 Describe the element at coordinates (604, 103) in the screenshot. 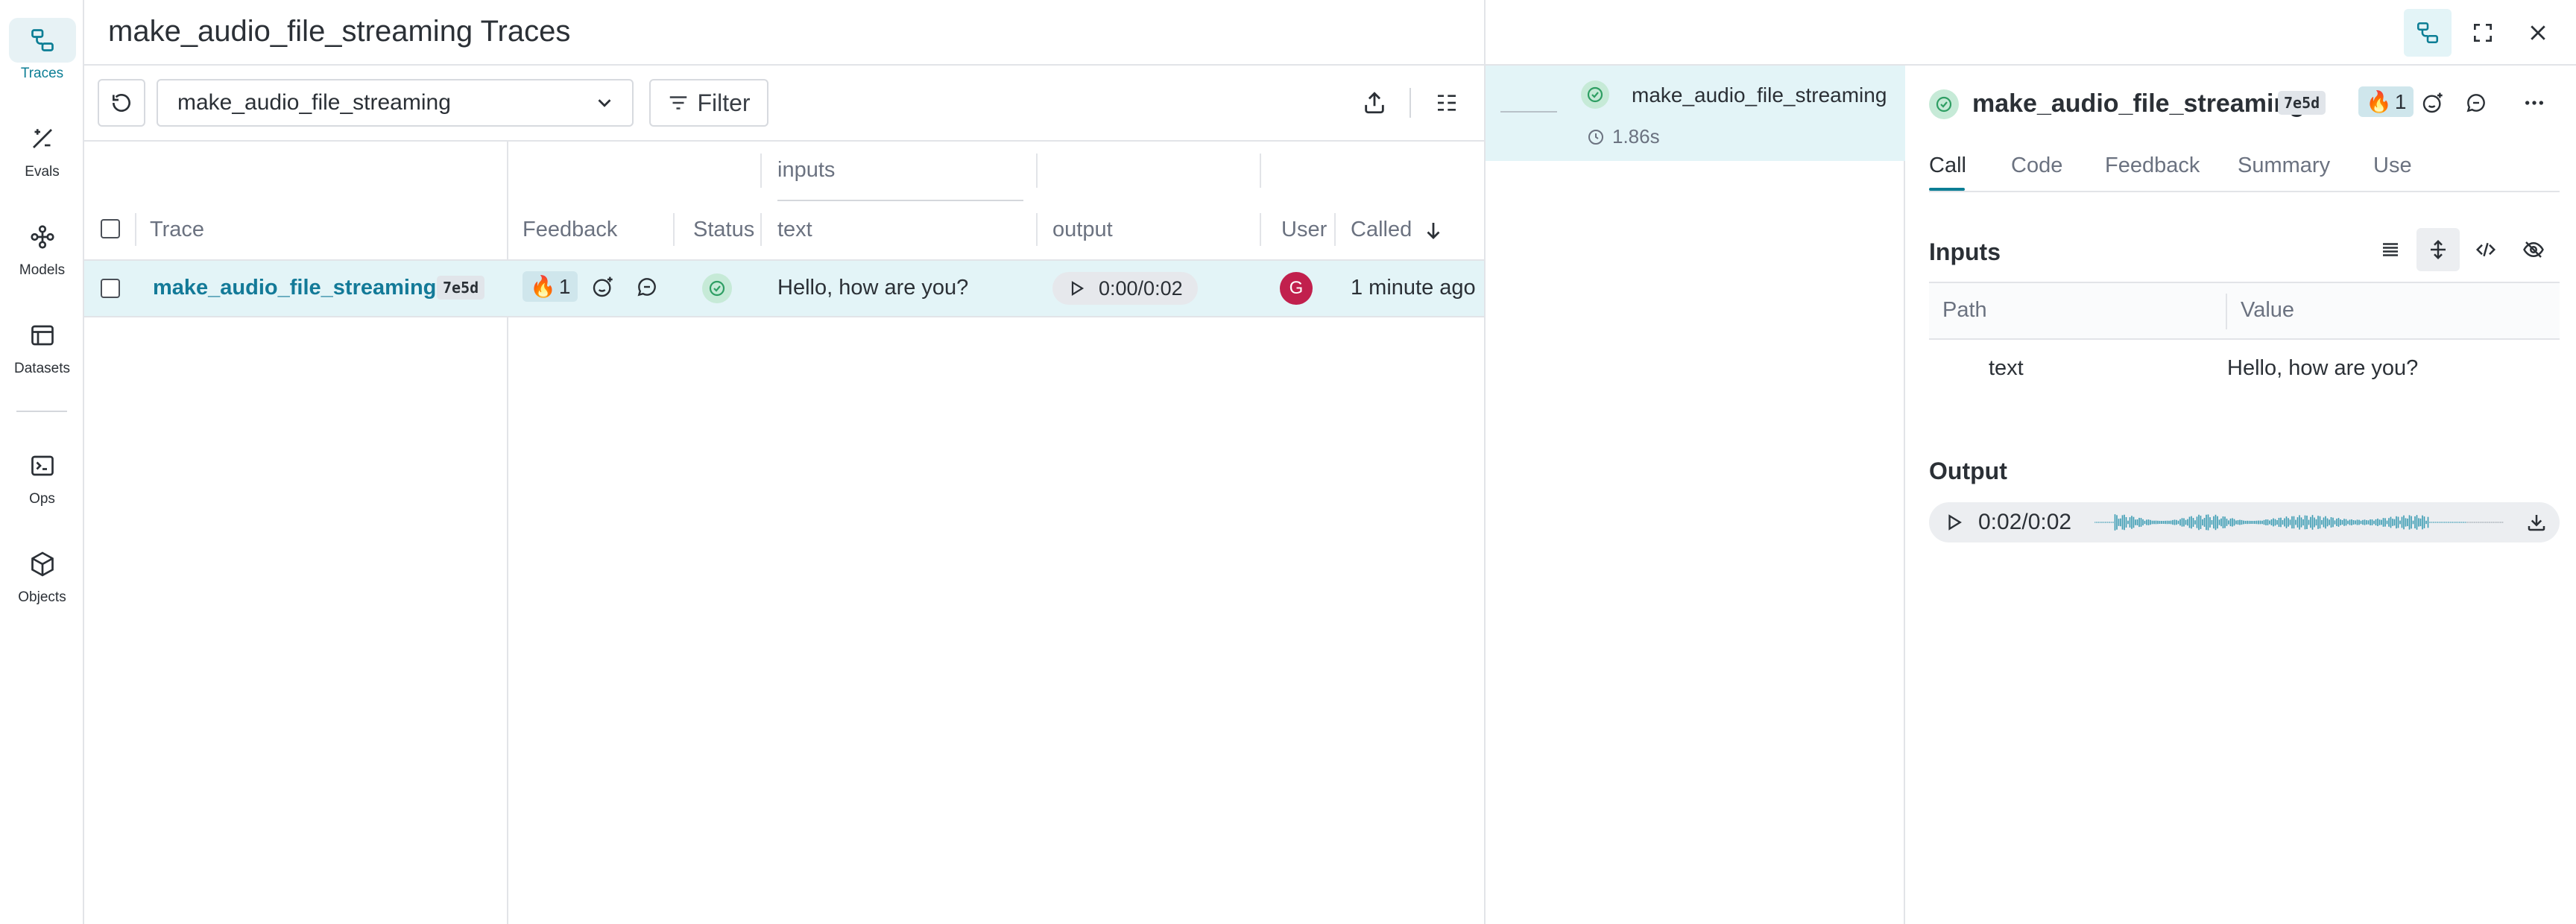

I see `chevron-down-icon` at that location.